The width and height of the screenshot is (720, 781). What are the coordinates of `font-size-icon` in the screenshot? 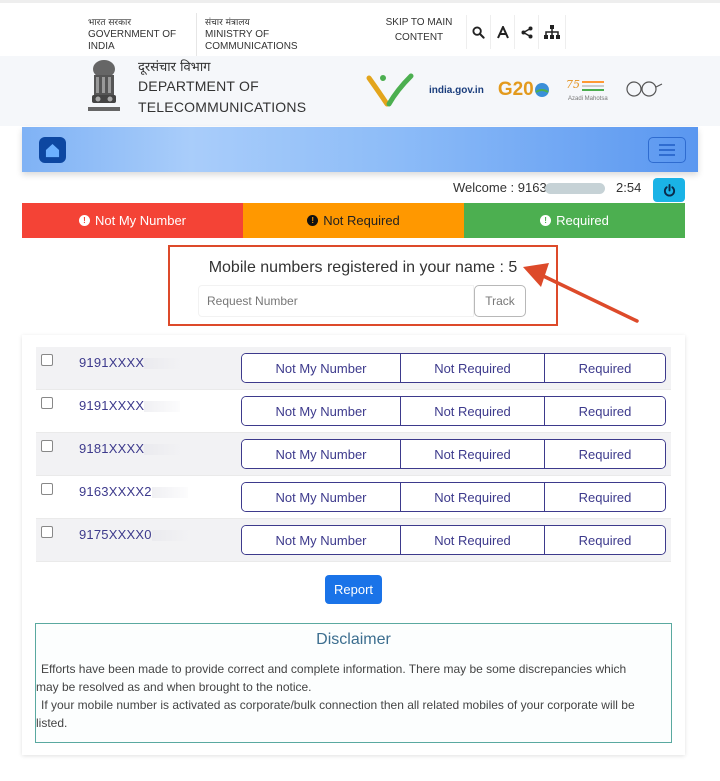 It's located at (502, 32).